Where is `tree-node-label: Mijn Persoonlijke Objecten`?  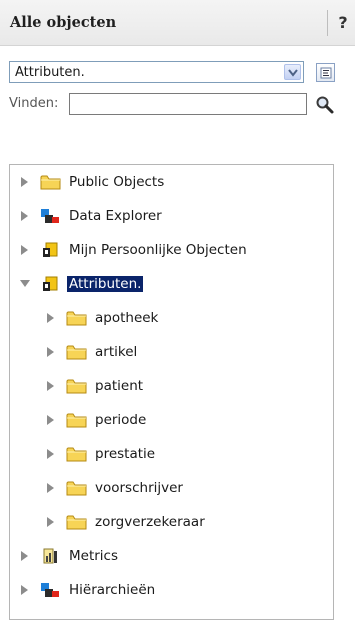
tree-node-label: Mijn Persoonlijke Objecten is located at coordinates (158, 250).